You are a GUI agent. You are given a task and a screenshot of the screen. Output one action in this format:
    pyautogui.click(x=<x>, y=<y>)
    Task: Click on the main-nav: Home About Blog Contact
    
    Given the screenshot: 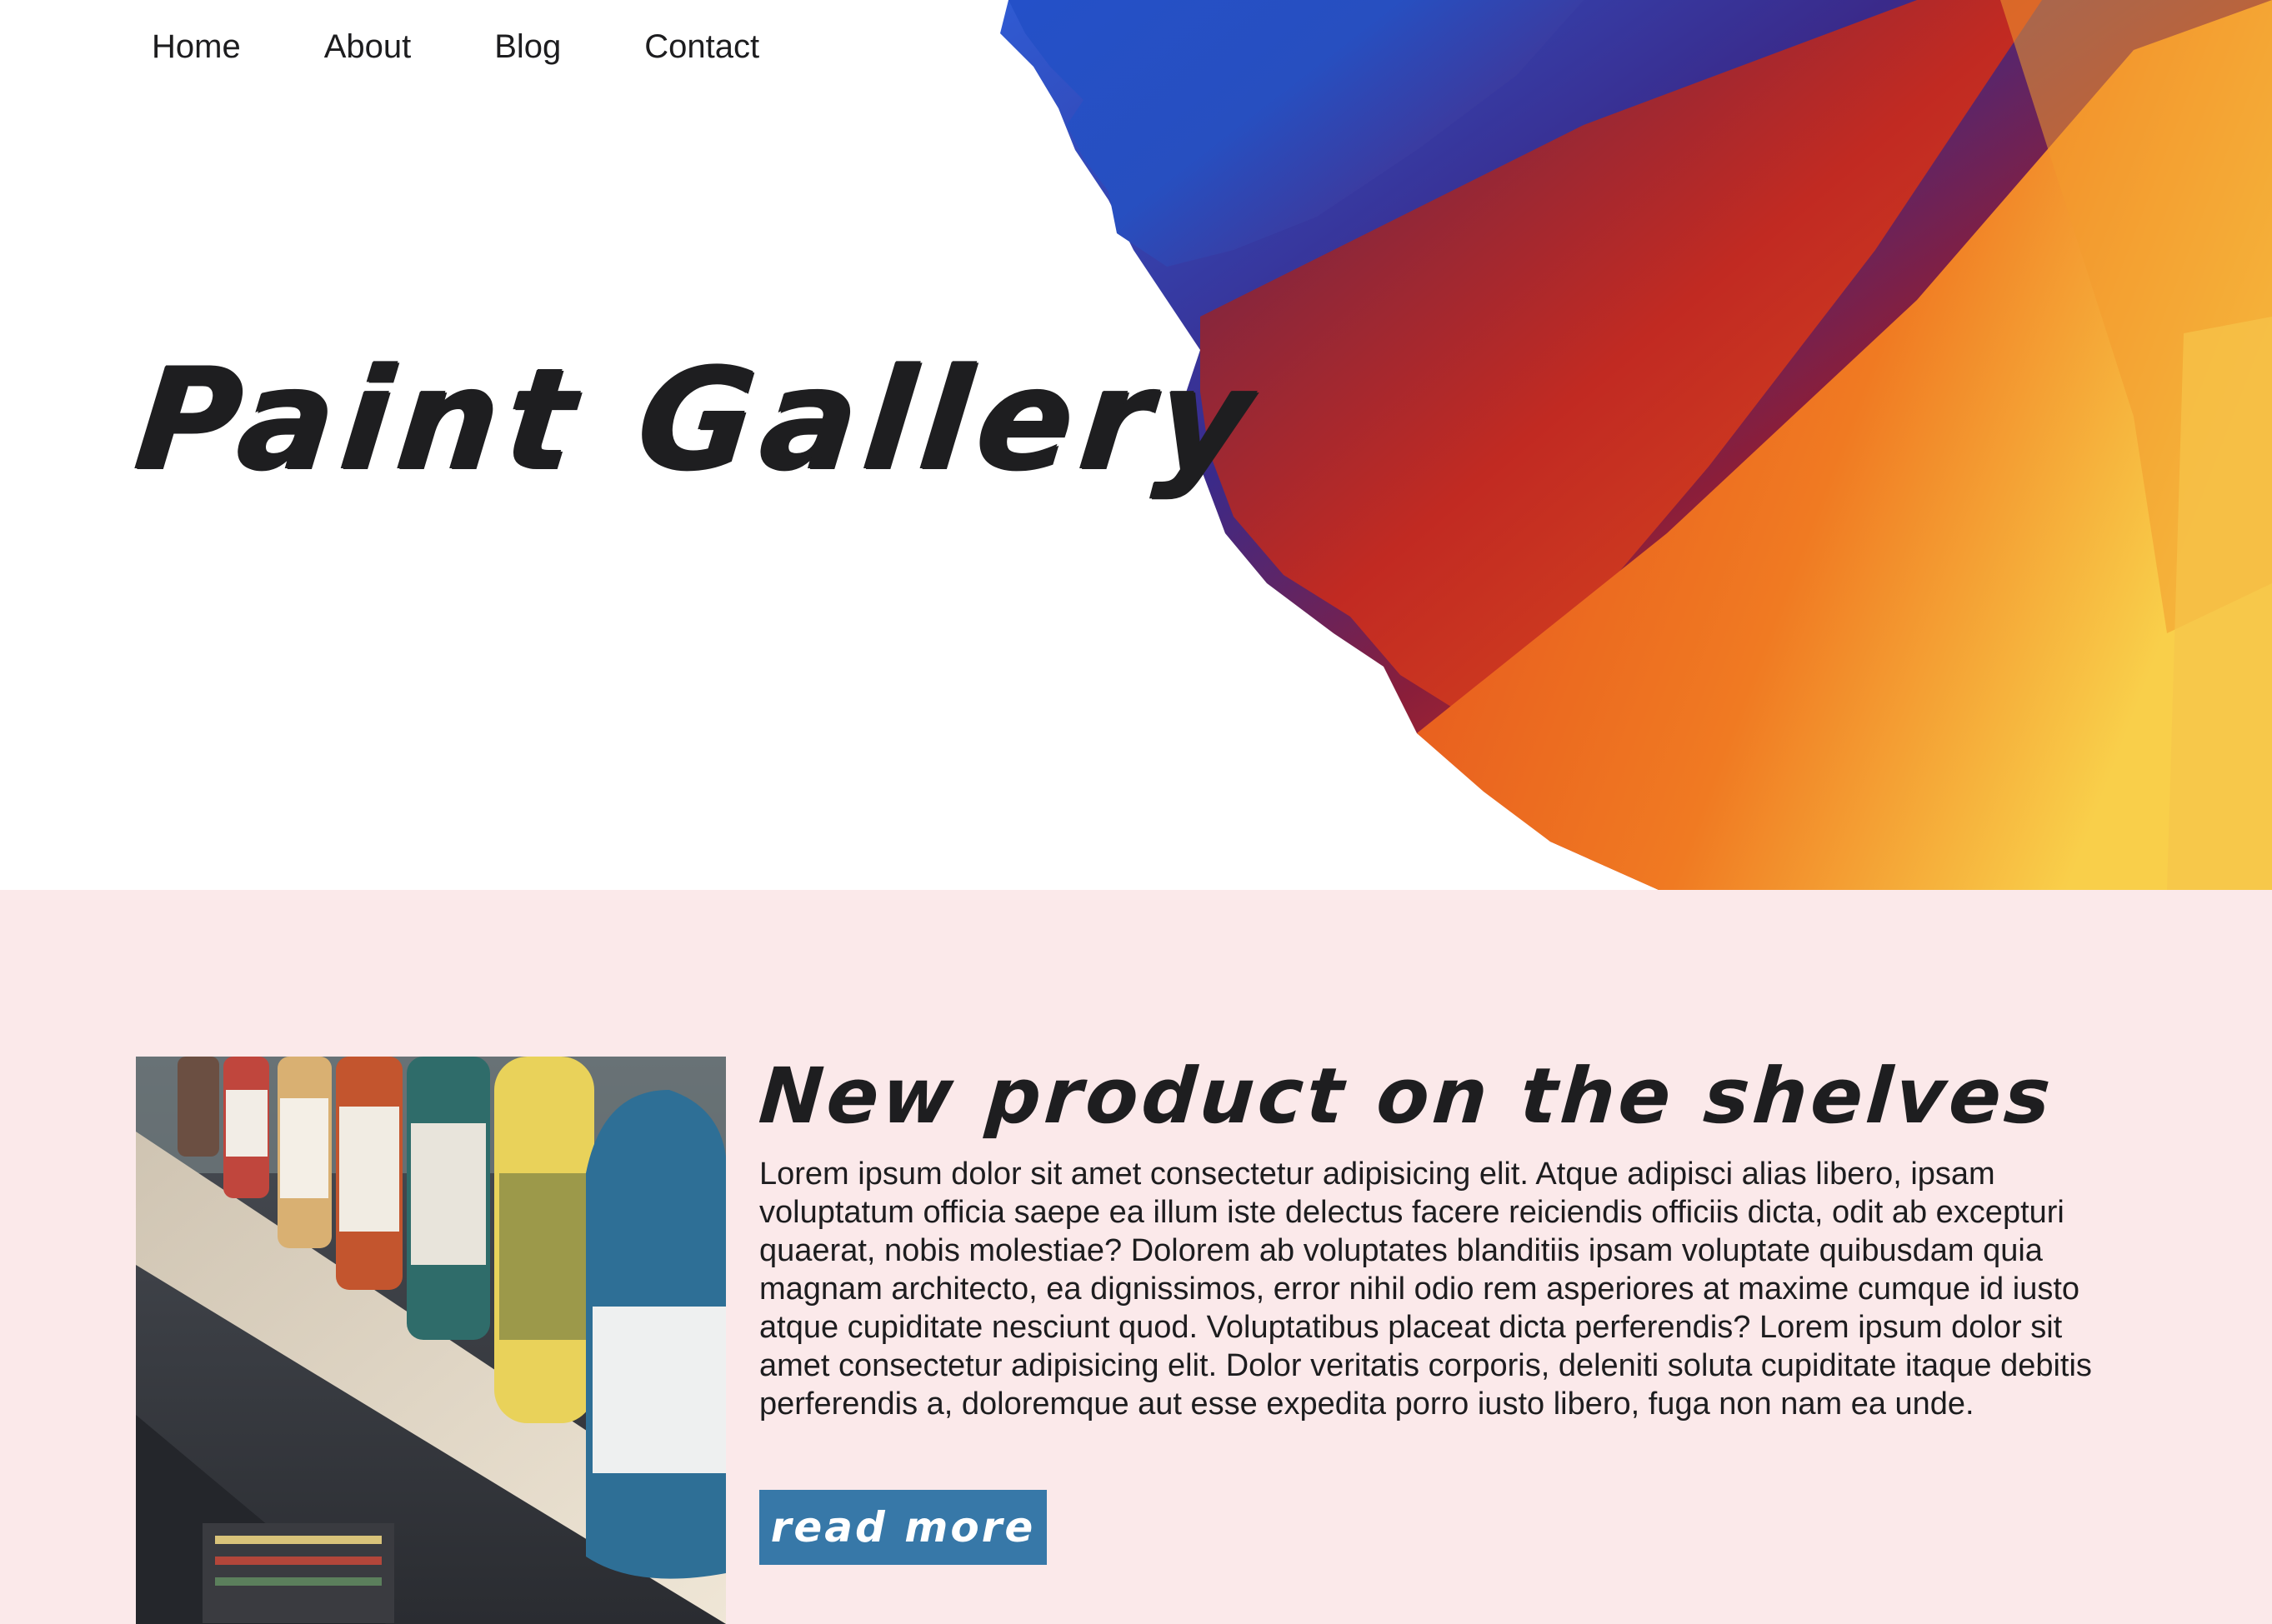 What is the action you would take?
    pyautogui.click(x=497, y=46)
    